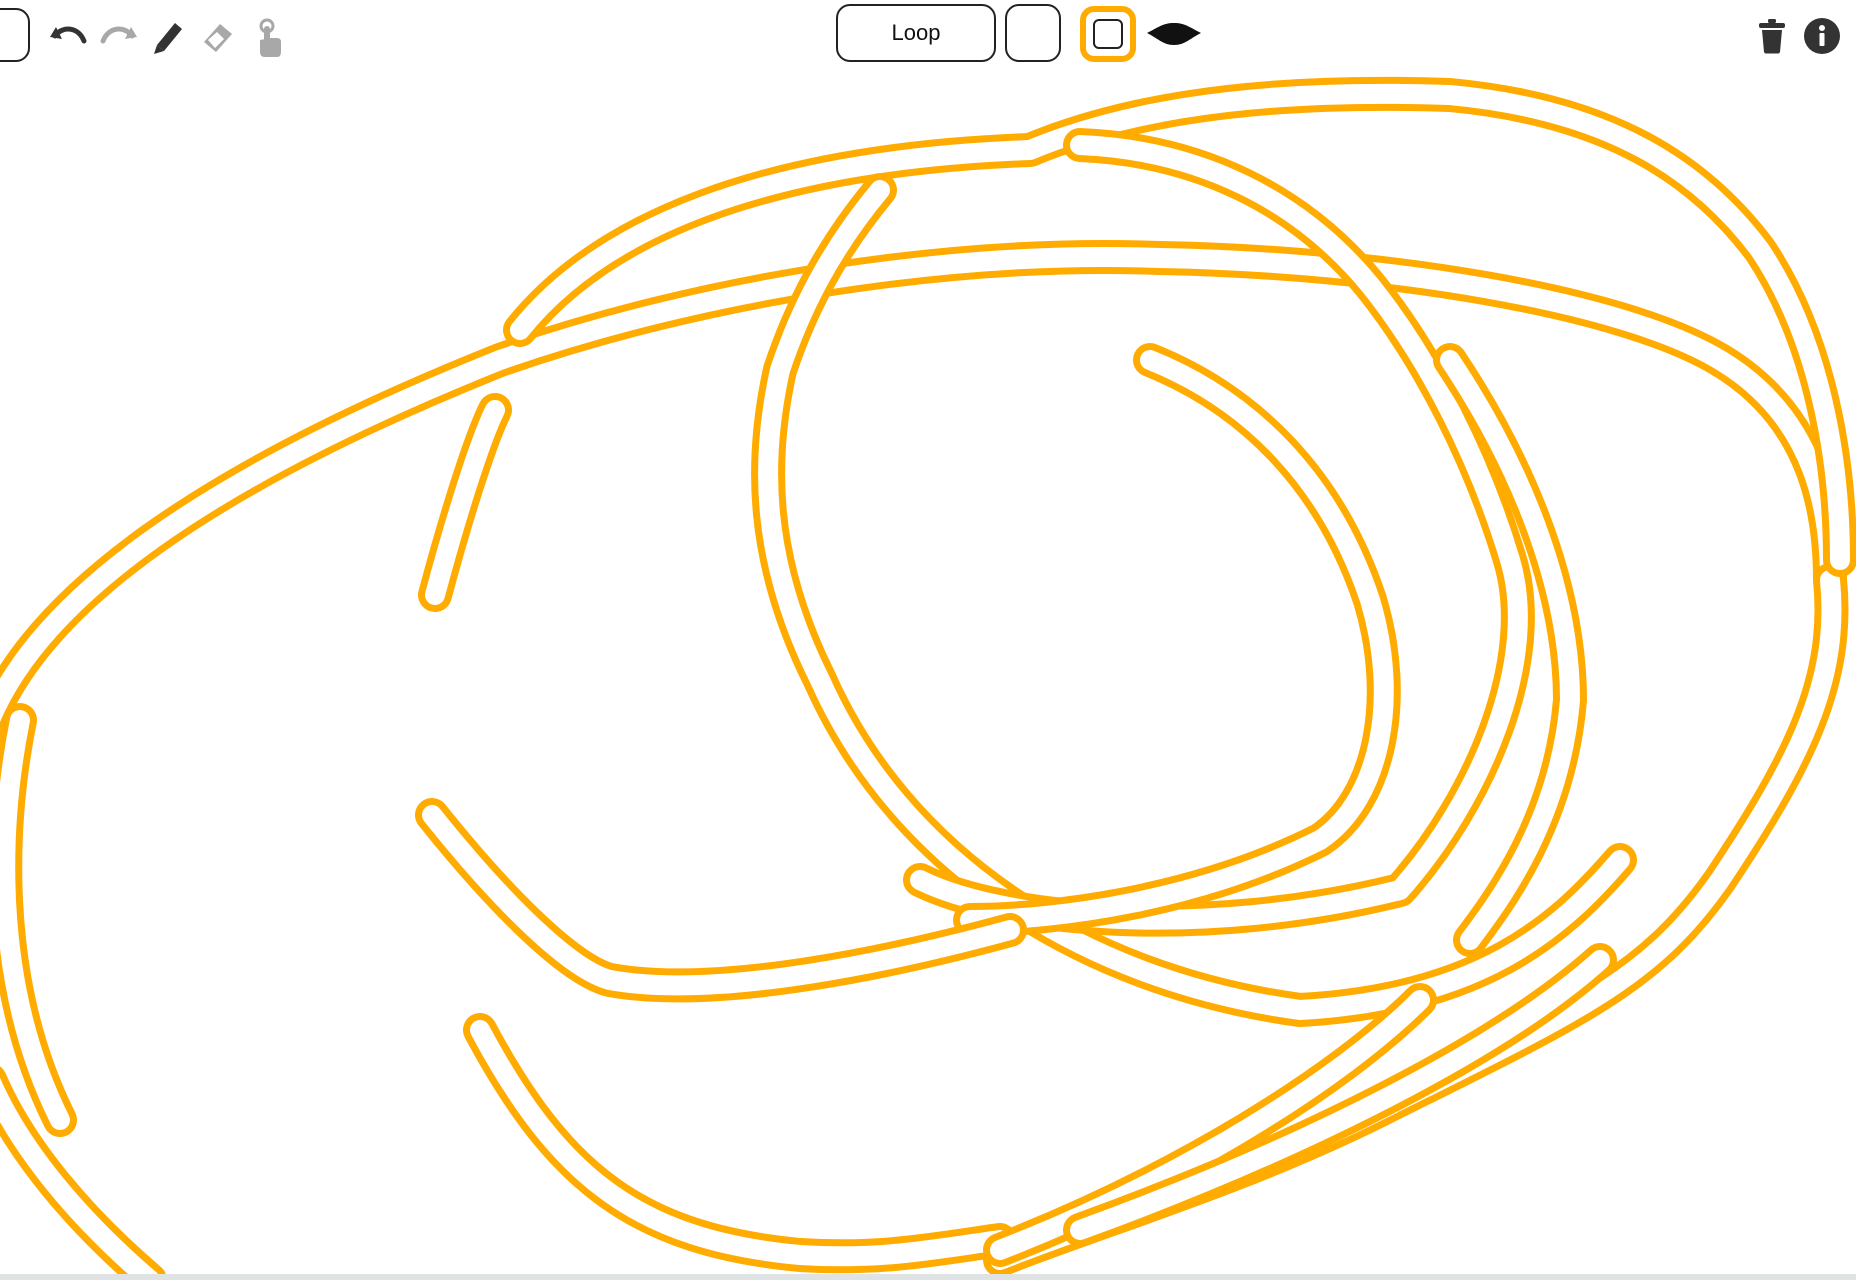 Image resolution: width=1856 pixels, height=1280 pixels. I want to click on touch-icon, so click(268, 38).